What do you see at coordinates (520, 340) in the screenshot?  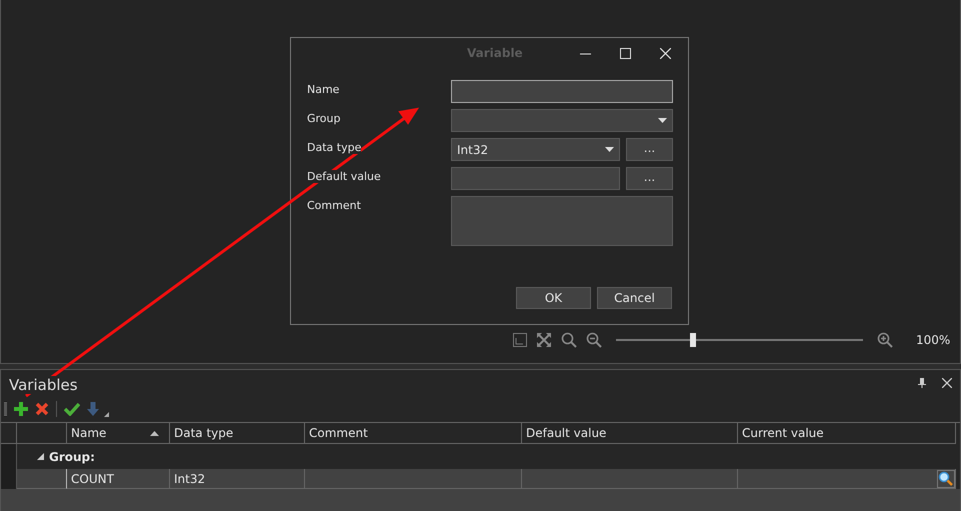 I see `fit-icon` at bounding box center [520, 340].